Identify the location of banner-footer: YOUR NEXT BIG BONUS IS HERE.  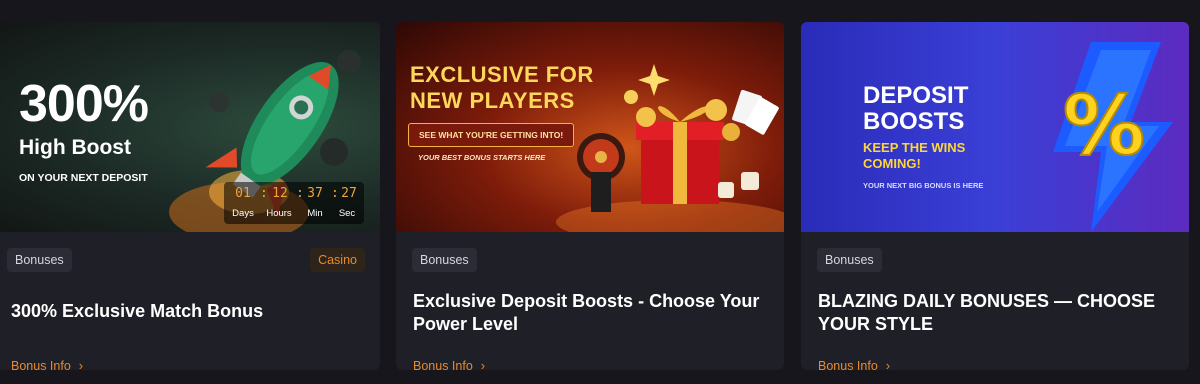
(923, 185).